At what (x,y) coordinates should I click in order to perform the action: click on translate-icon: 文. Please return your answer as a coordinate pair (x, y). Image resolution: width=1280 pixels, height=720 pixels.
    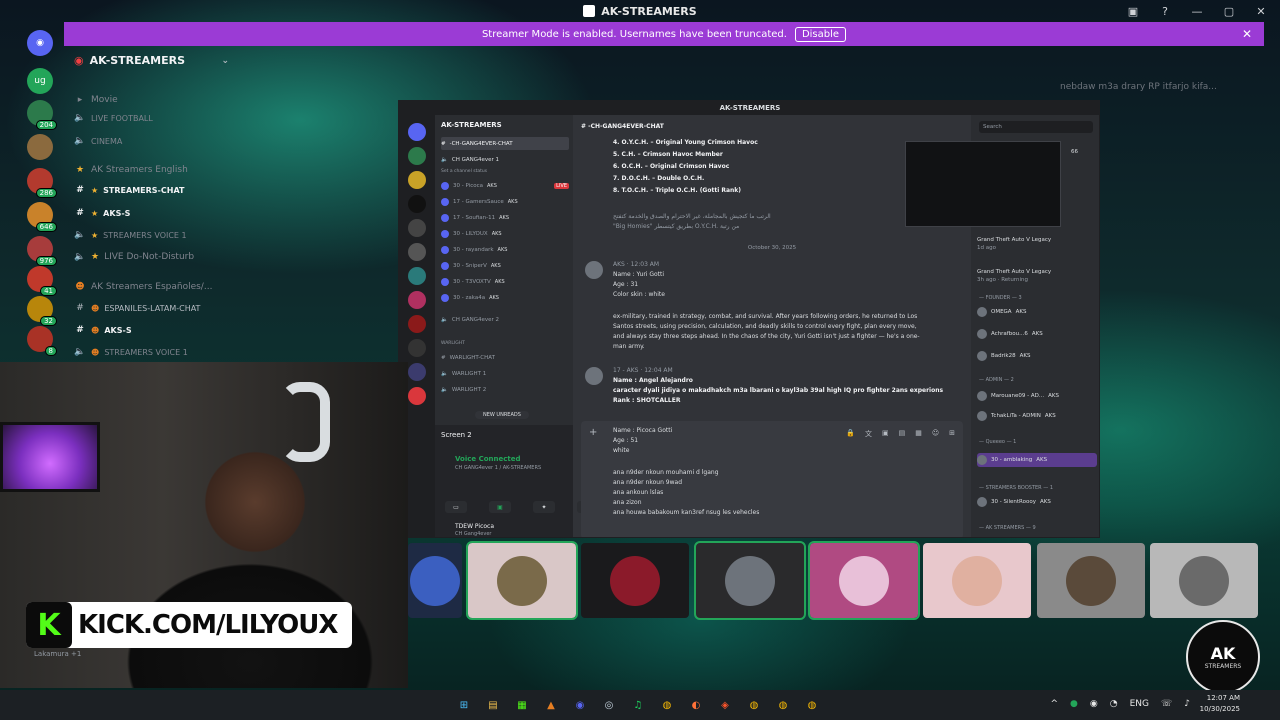
    Looking at the image, I should click on (868, 434).